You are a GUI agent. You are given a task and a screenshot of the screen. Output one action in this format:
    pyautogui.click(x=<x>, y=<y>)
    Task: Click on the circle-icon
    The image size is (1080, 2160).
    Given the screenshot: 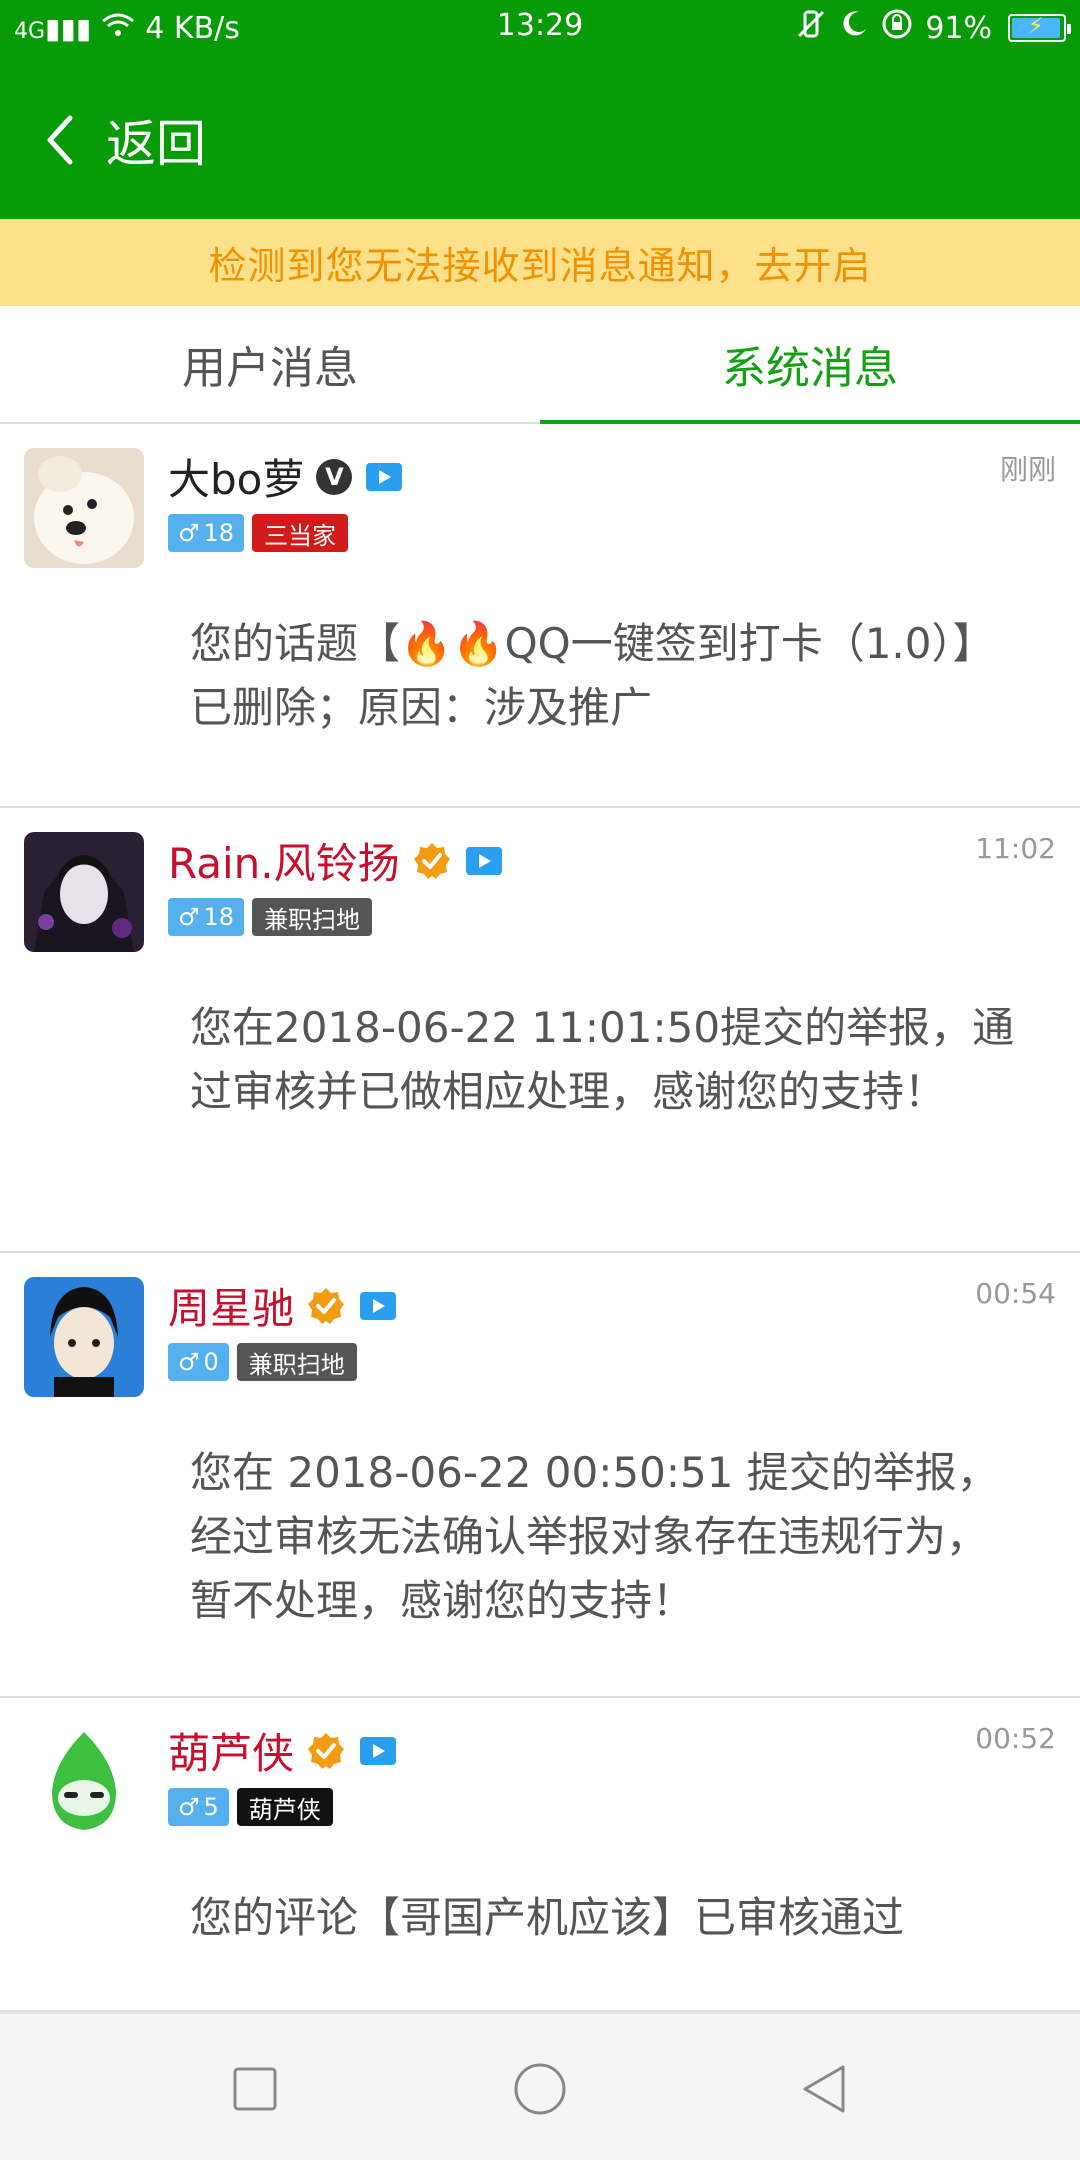 What is the action you would take?
    pyautogui.click(x=540, y=2089)
    